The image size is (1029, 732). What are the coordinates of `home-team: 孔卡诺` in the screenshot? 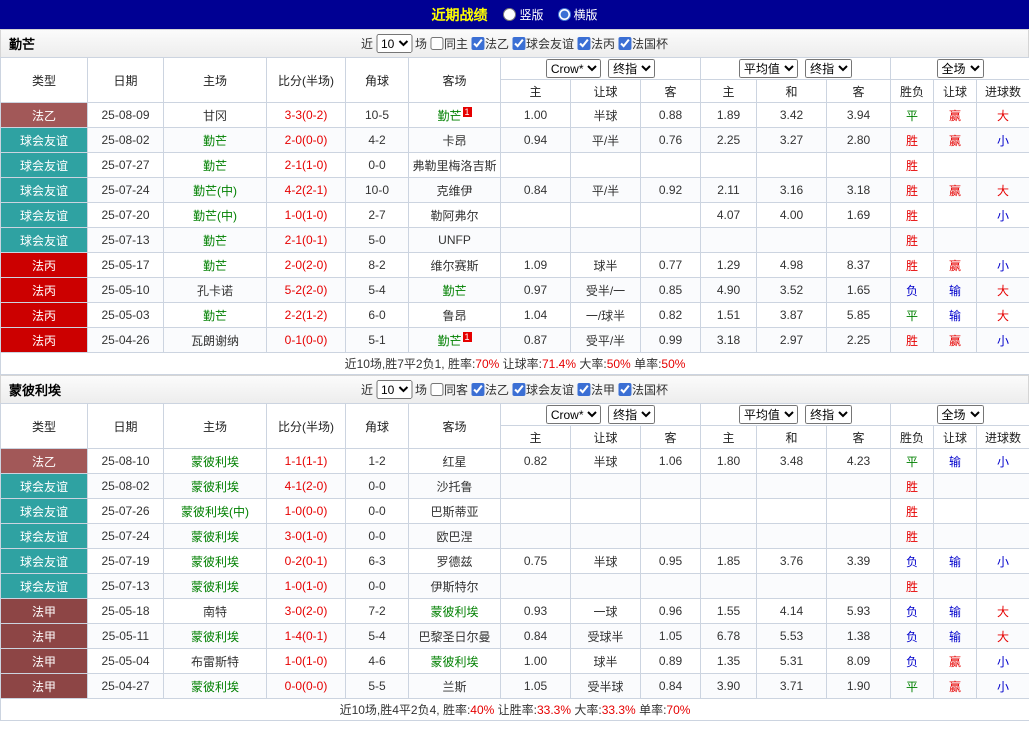 It's located at (215, 290).